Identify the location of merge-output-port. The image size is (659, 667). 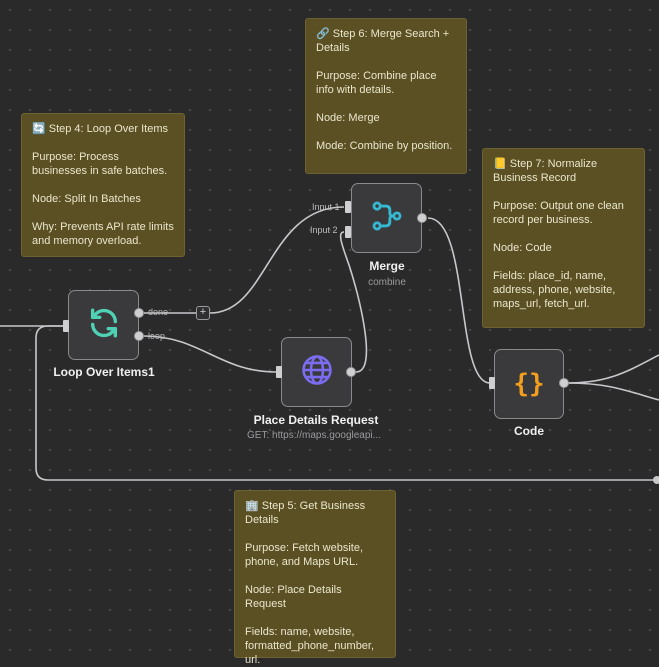
(422, 218).